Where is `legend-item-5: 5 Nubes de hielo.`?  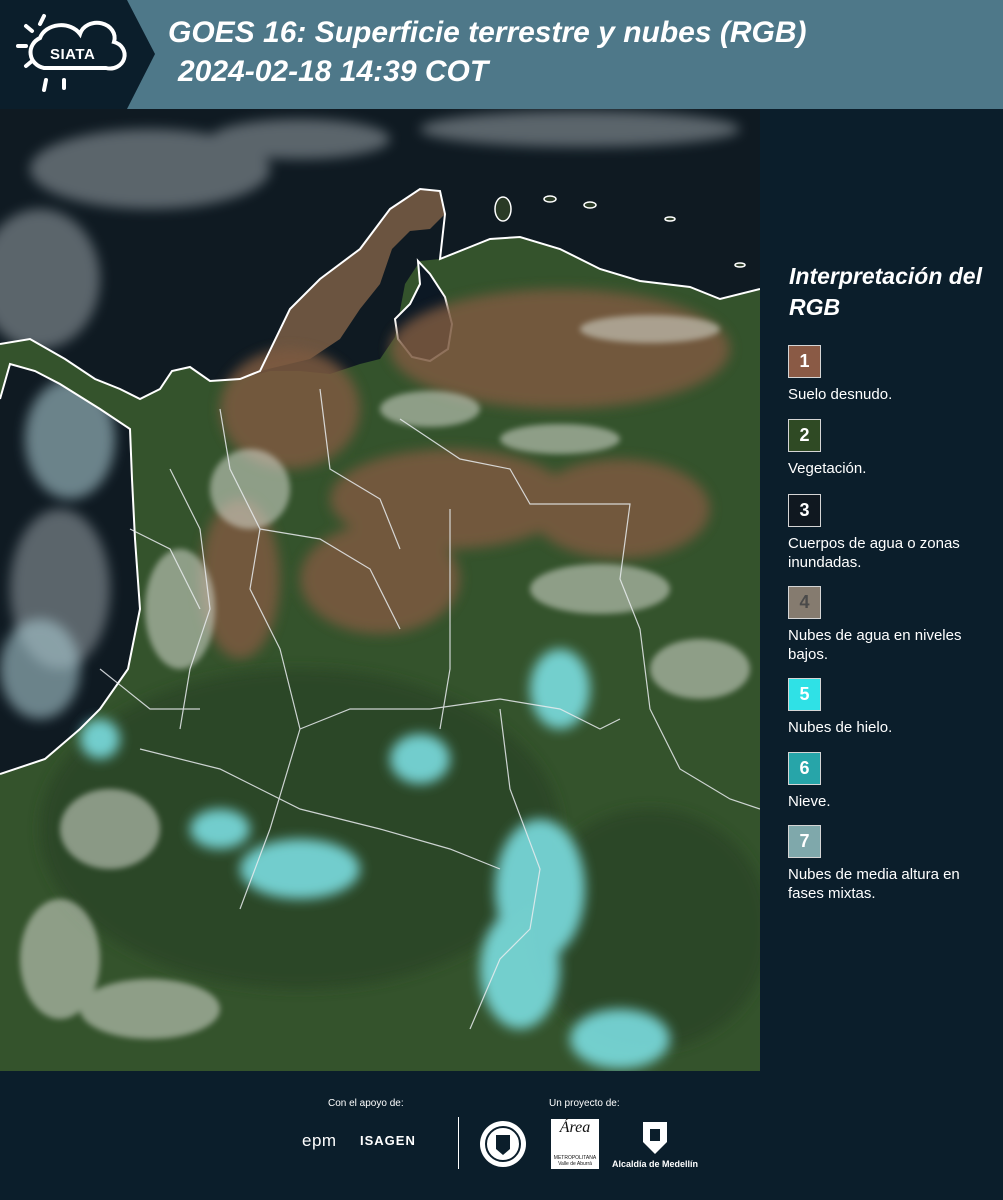 legend-item-5: 5 Nubes de hielo. is located at coordinates (888, 707).